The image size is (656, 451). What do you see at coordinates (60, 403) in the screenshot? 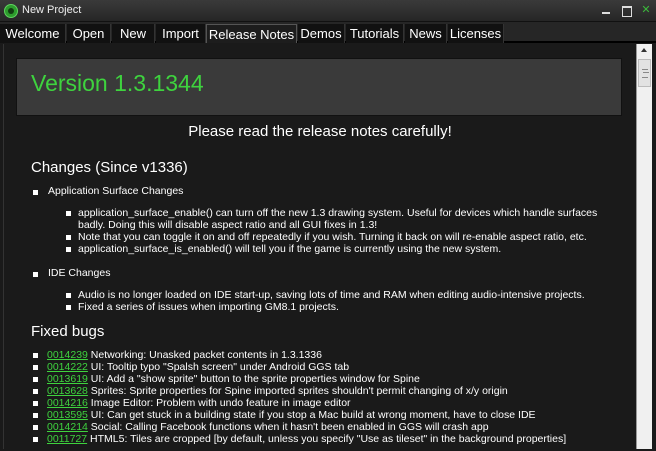
I see `bug-link: 0014216` at bounding box center [60, 403].